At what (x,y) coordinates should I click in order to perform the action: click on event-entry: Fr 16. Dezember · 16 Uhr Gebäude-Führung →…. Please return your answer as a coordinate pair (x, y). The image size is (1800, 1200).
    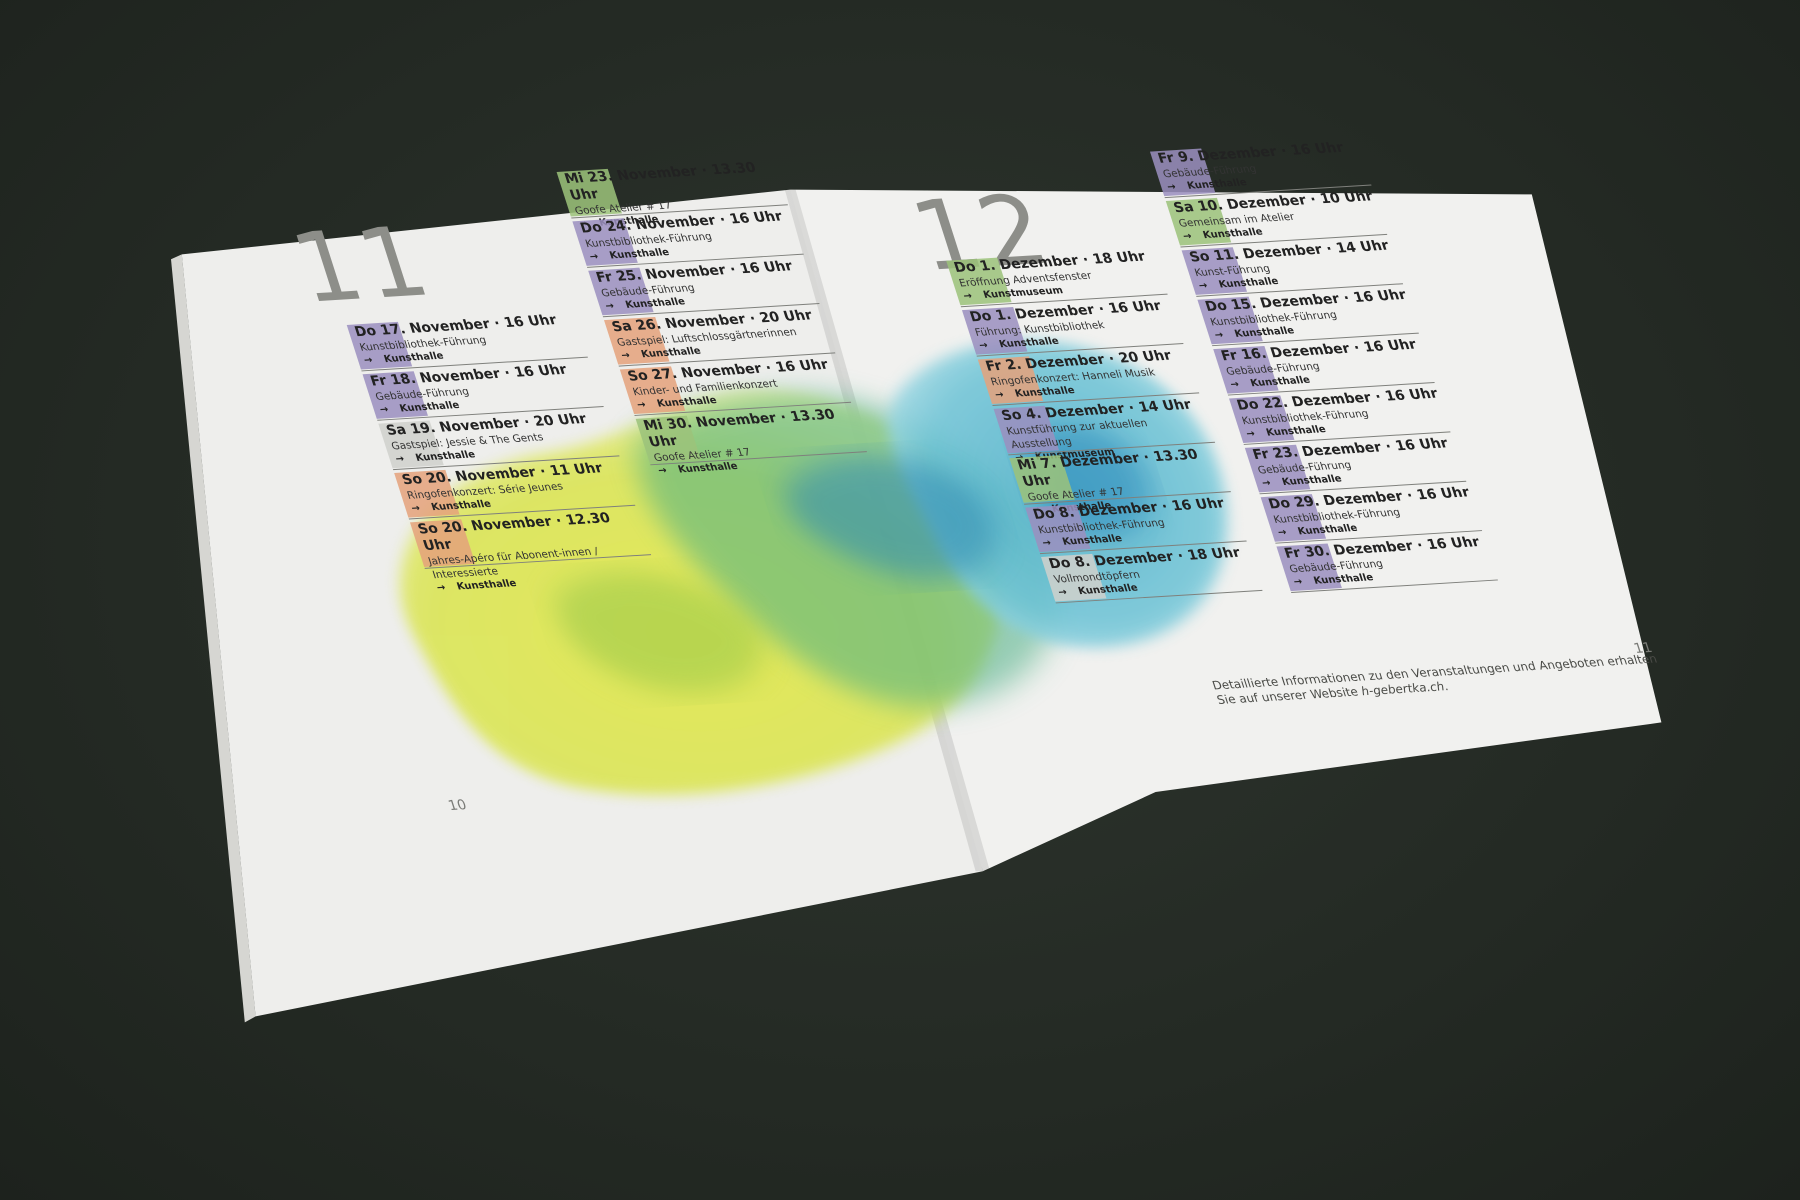
    Looking at the image, I should click on (1324, 366).